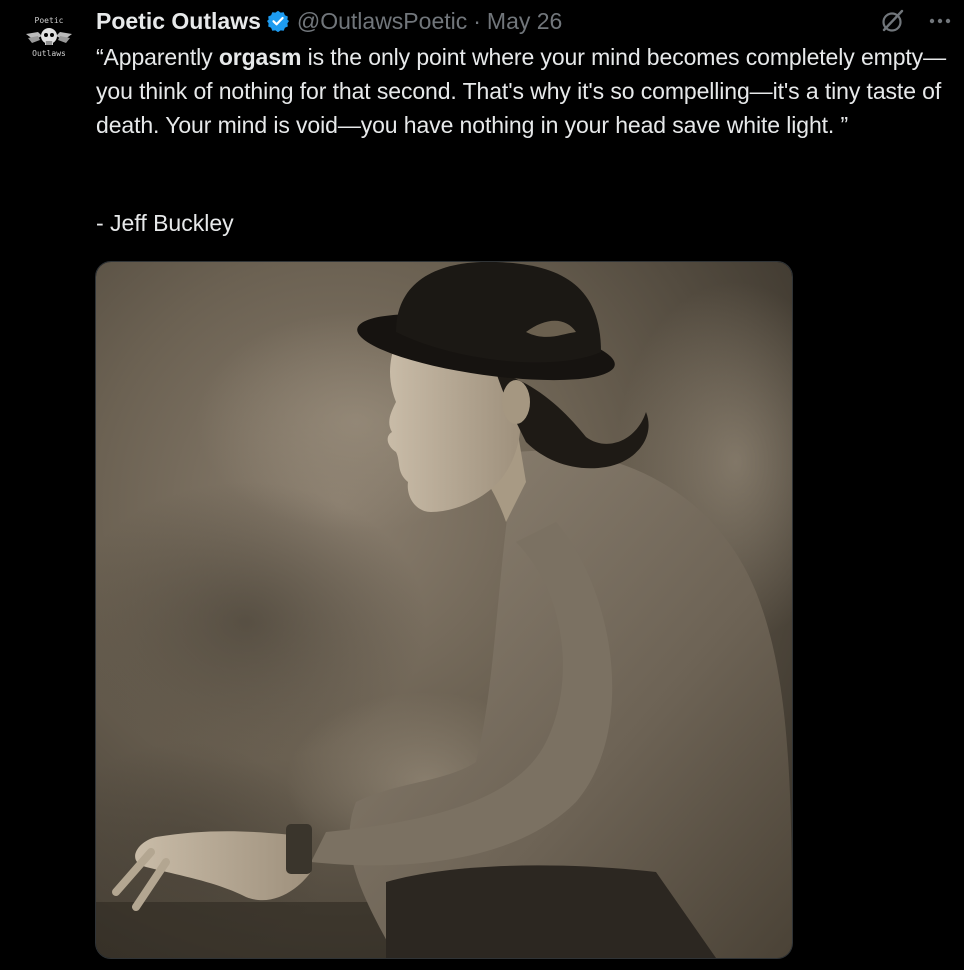 This screenshot has width=964, height=970. I want to click on more-options-icon, so click(940, 21).